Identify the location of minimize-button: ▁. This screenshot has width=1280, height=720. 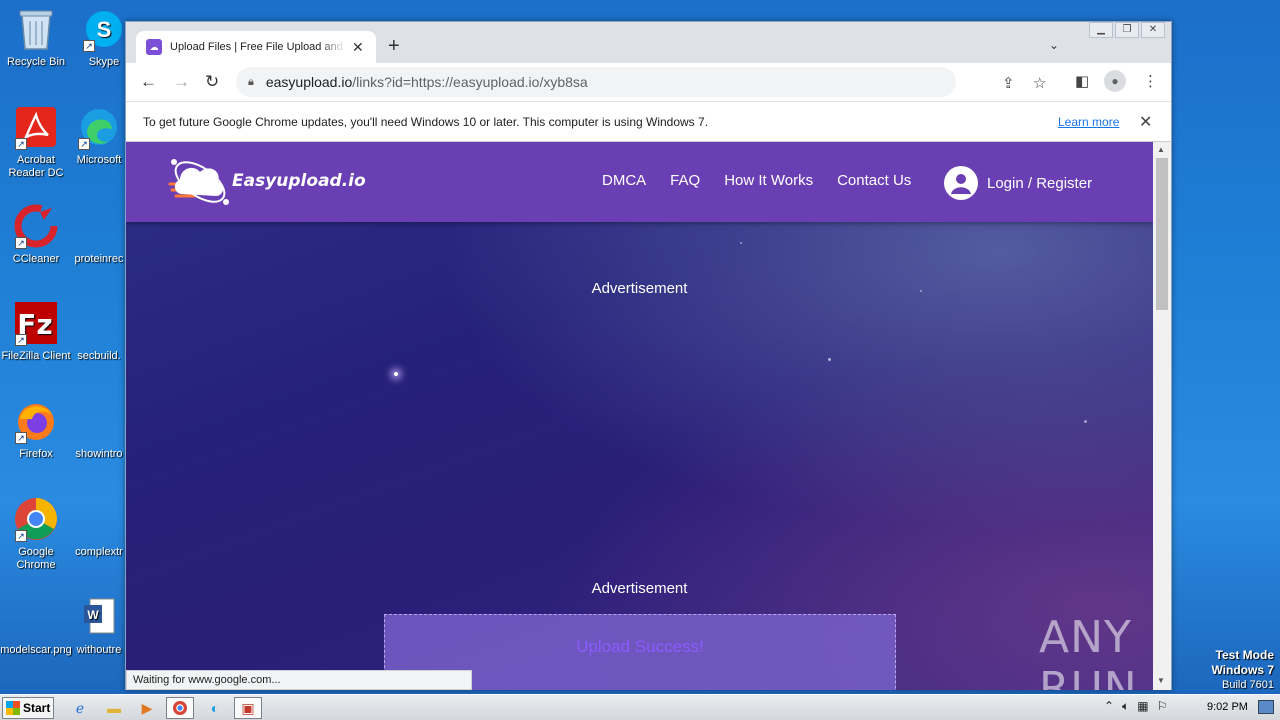
(1101, 30).